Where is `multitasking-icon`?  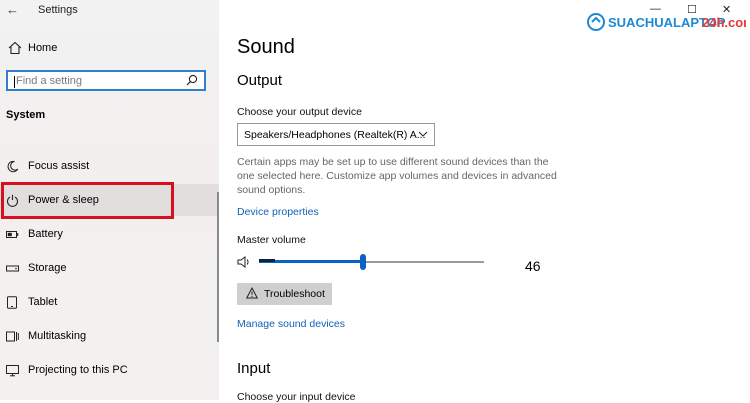 multitasking-icon is located at coordinates (12, 336).